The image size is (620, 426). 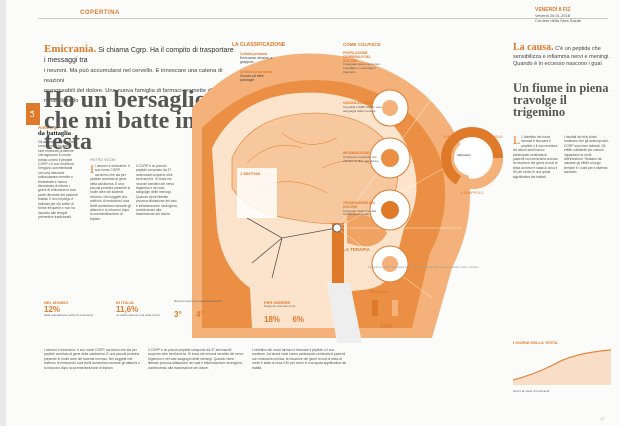 What do you see at coordinates (70, 49) in the screenshot?
I see `lead-kicker: Emicrania.` at bounding box center [70, 49].